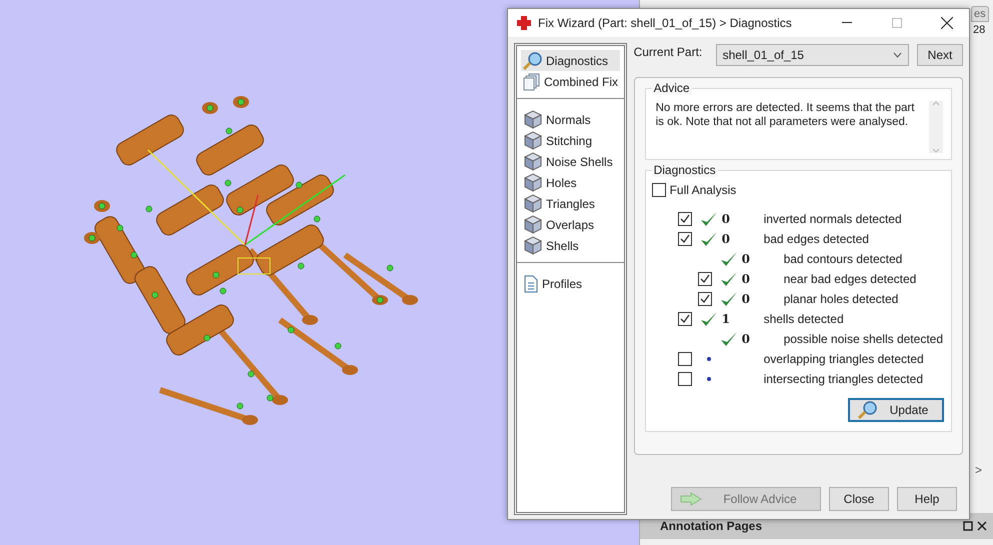 Image resolution: width=993 pixels, height=545 pixels. What do you see at coordinates (863, 339) in the screenshot?
I see `diagnostic-label: possible noise shells detected` at bounding box center [863, 339].